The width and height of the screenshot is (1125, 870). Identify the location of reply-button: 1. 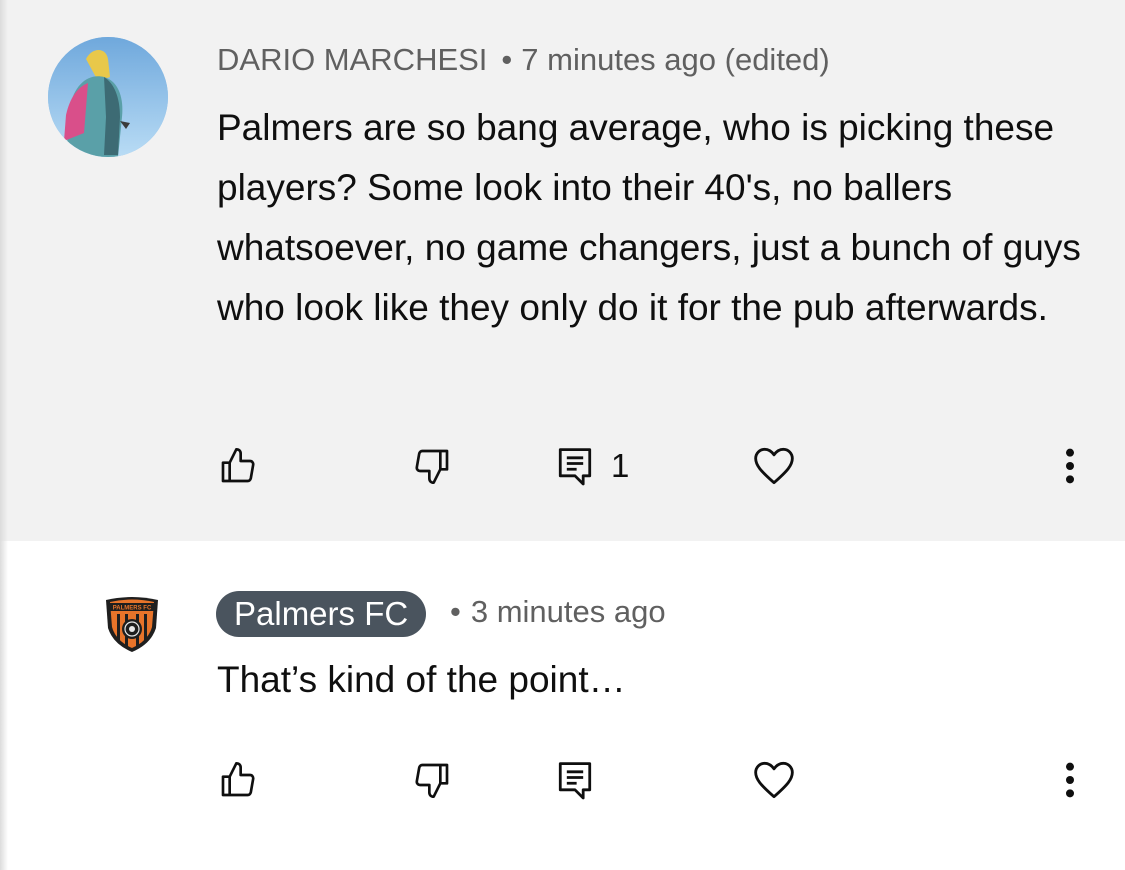
(593, 466).